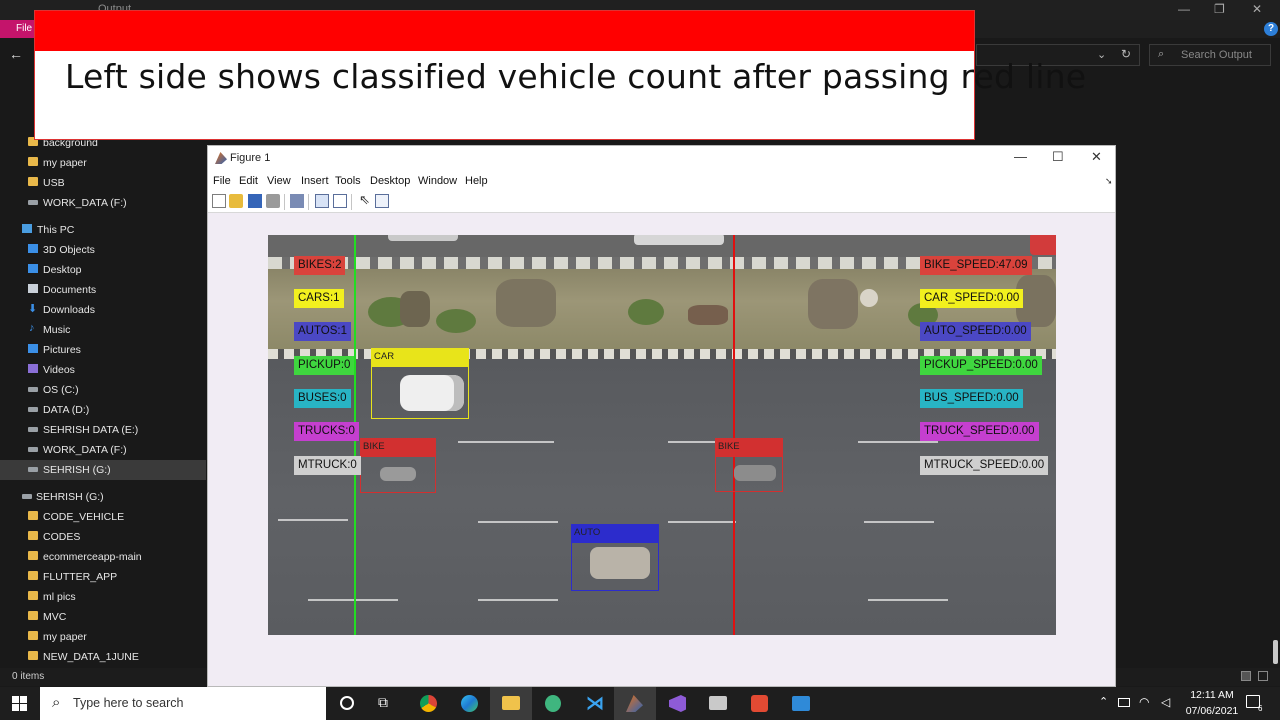  I want to click on nav-label: CODES, so click(62, 537).